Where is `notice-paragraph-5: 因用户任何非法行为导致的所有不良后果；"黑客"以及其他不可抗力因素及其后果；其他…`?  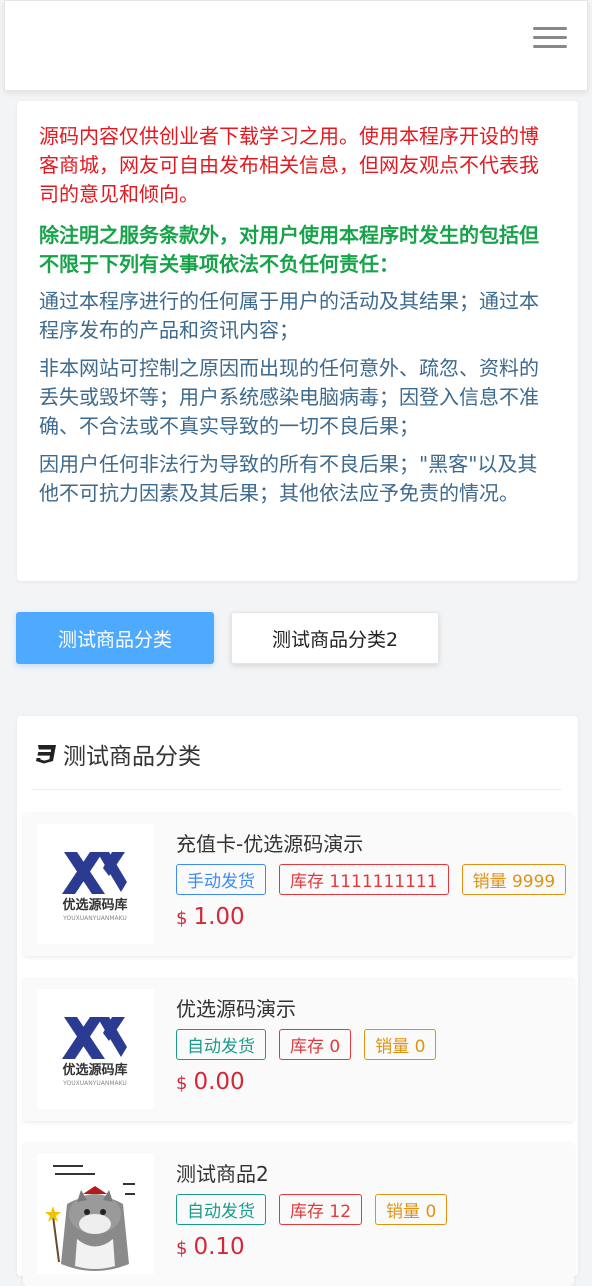
notice-paragraph-5: 因用户任何非法行为导致的所有不良后果；"黑客"以及其他不可抗力因素及其后果；其他… is located at coordinates (288, 478).